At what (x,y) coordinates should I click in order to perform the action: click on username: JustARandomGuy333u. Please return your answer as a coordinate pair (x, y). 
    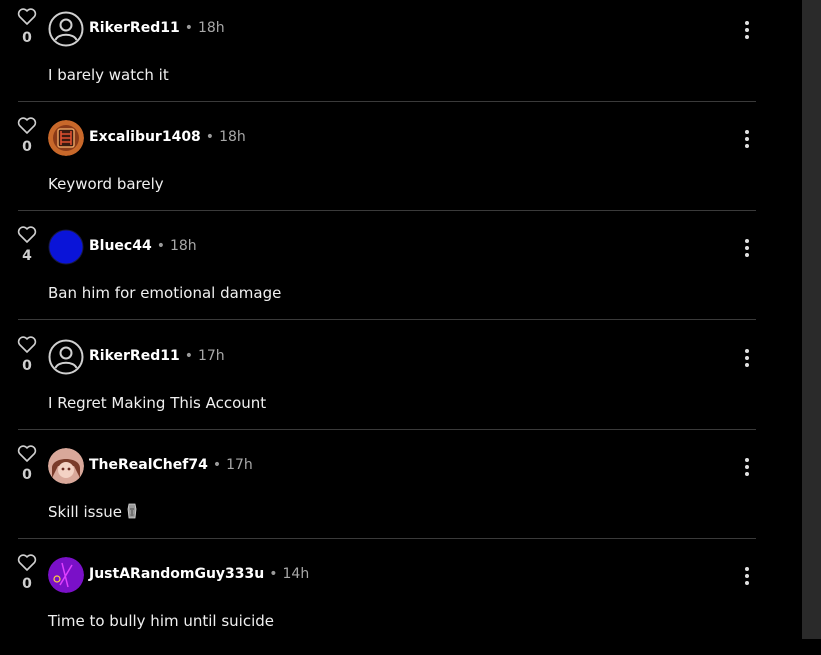
    Looking at the image, I should click on (176, 574).